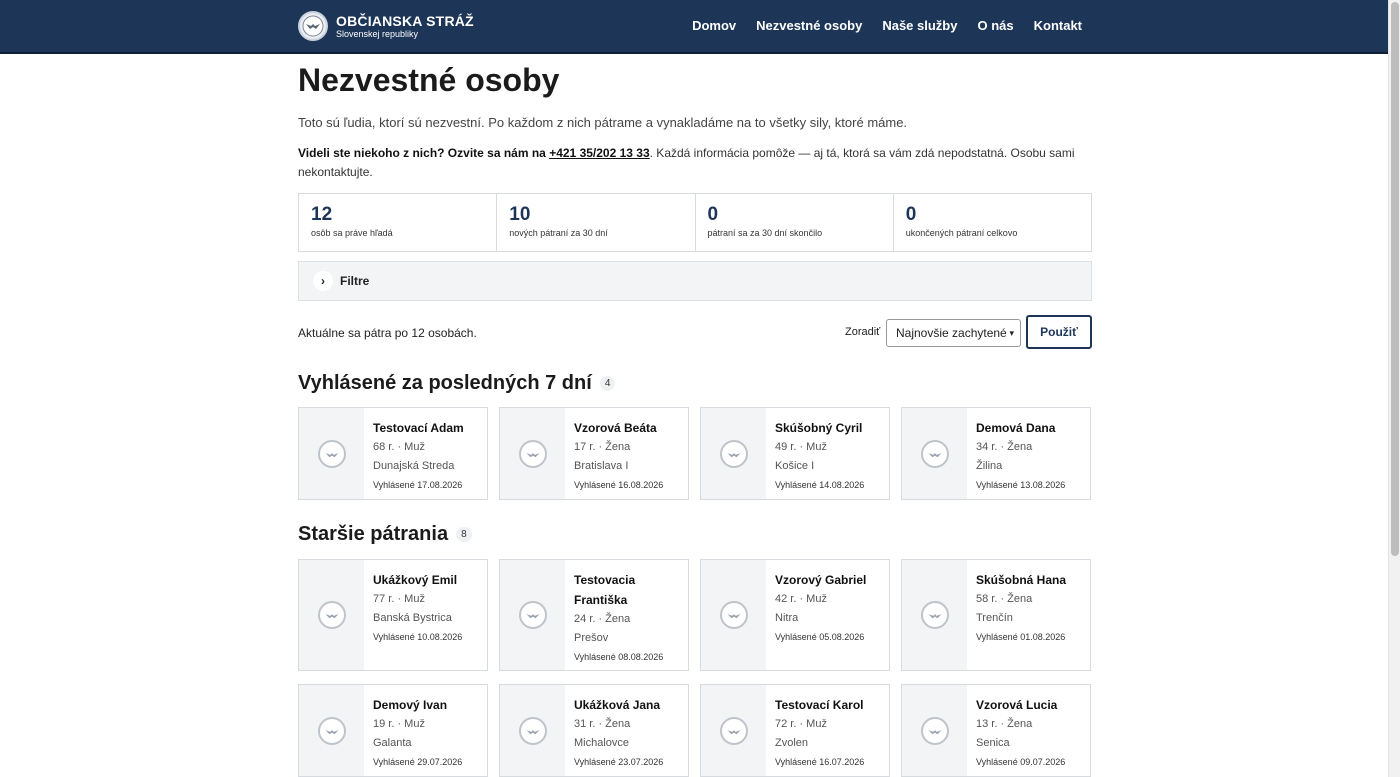 This screenshot has width=1400, height=777. I want to click on person-name: Demový Ivan, so click(410, 705).